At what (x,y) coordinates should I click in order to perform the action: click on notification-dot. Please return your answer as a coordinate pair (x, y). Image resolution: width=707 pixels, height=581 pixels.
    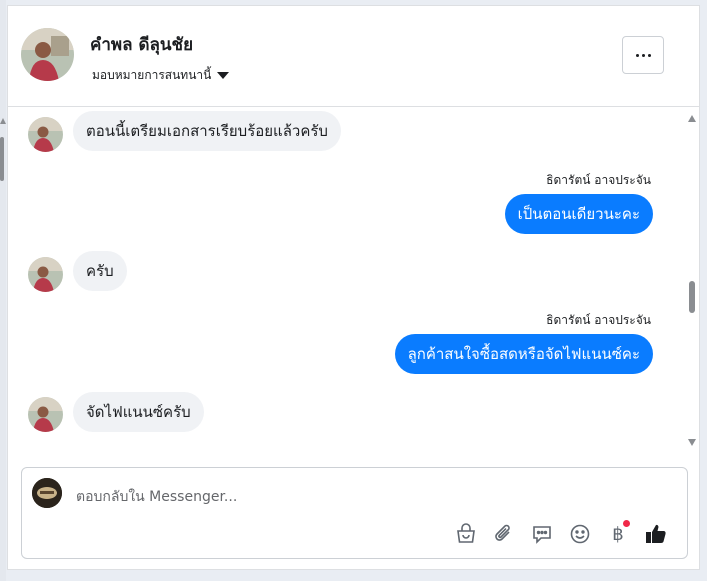
    Looking at the image, I should click on (626, 523).